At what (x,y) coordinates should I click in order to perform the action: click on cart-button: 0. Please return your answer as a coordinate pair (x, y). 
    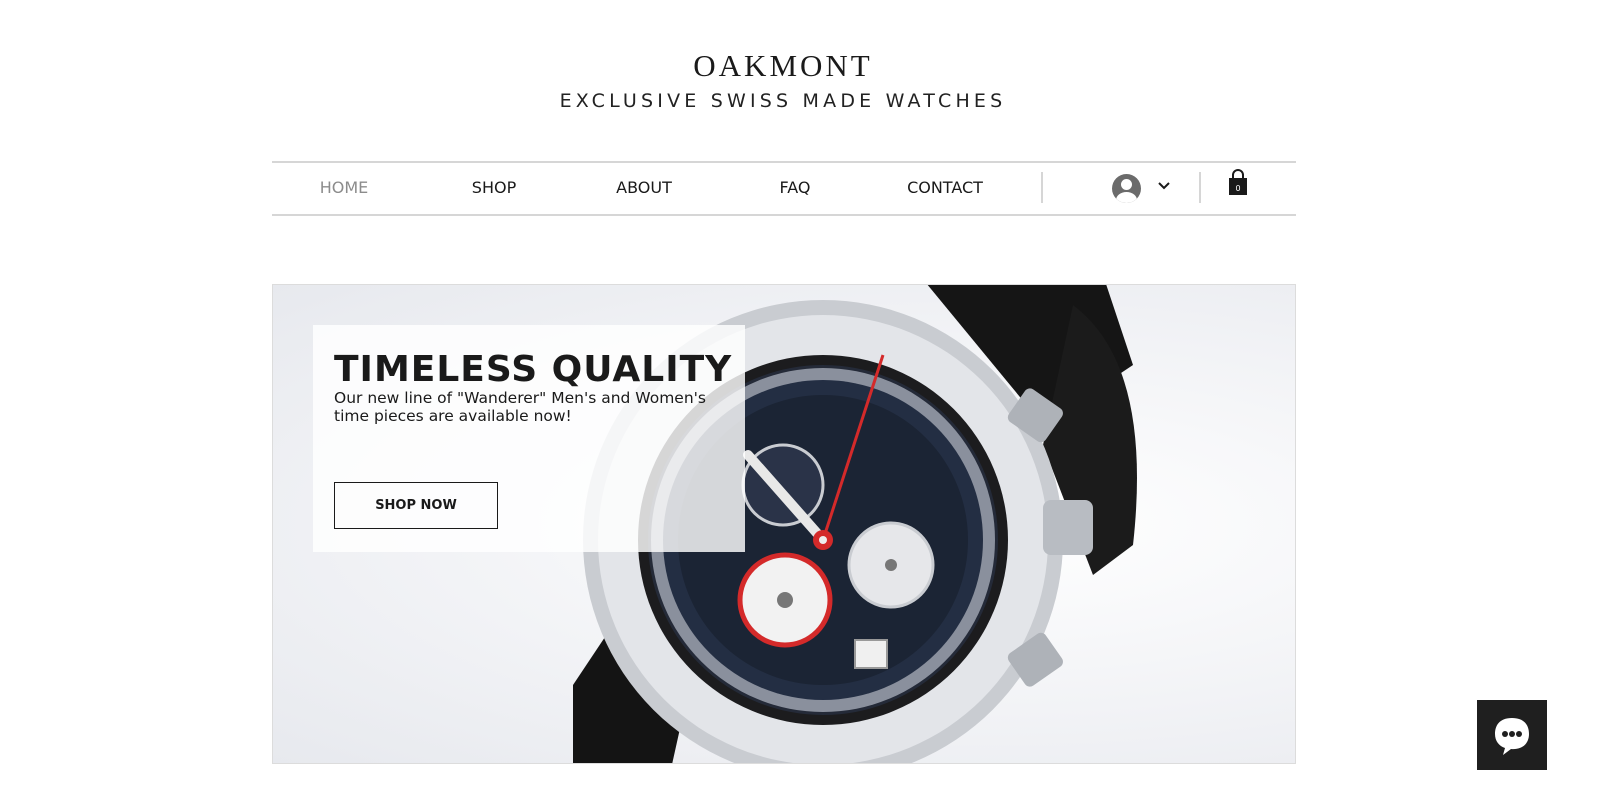
    Looking at the image, I should click on (1238, 183).